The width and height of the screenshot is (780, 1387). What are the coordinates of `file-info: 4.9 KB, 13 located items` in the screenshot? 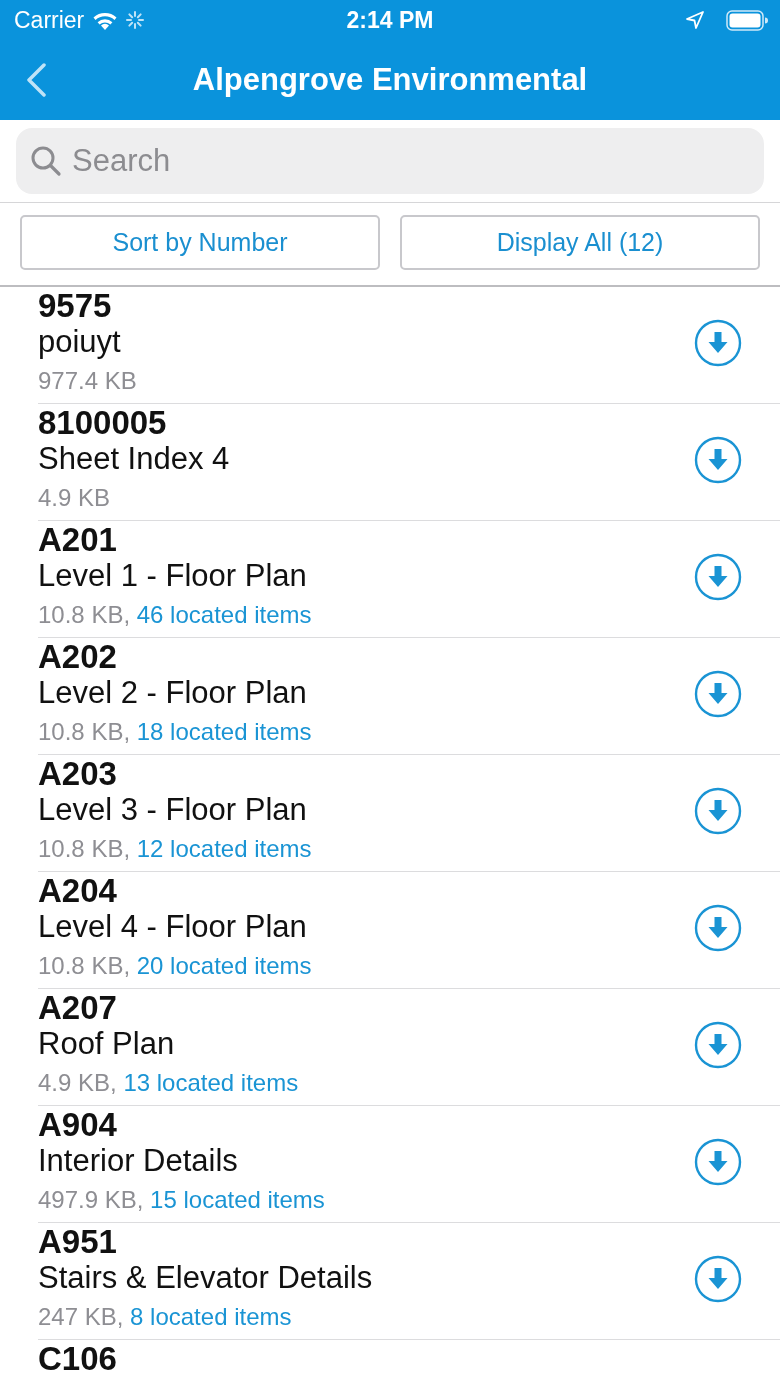 It's located at (169, 1083).